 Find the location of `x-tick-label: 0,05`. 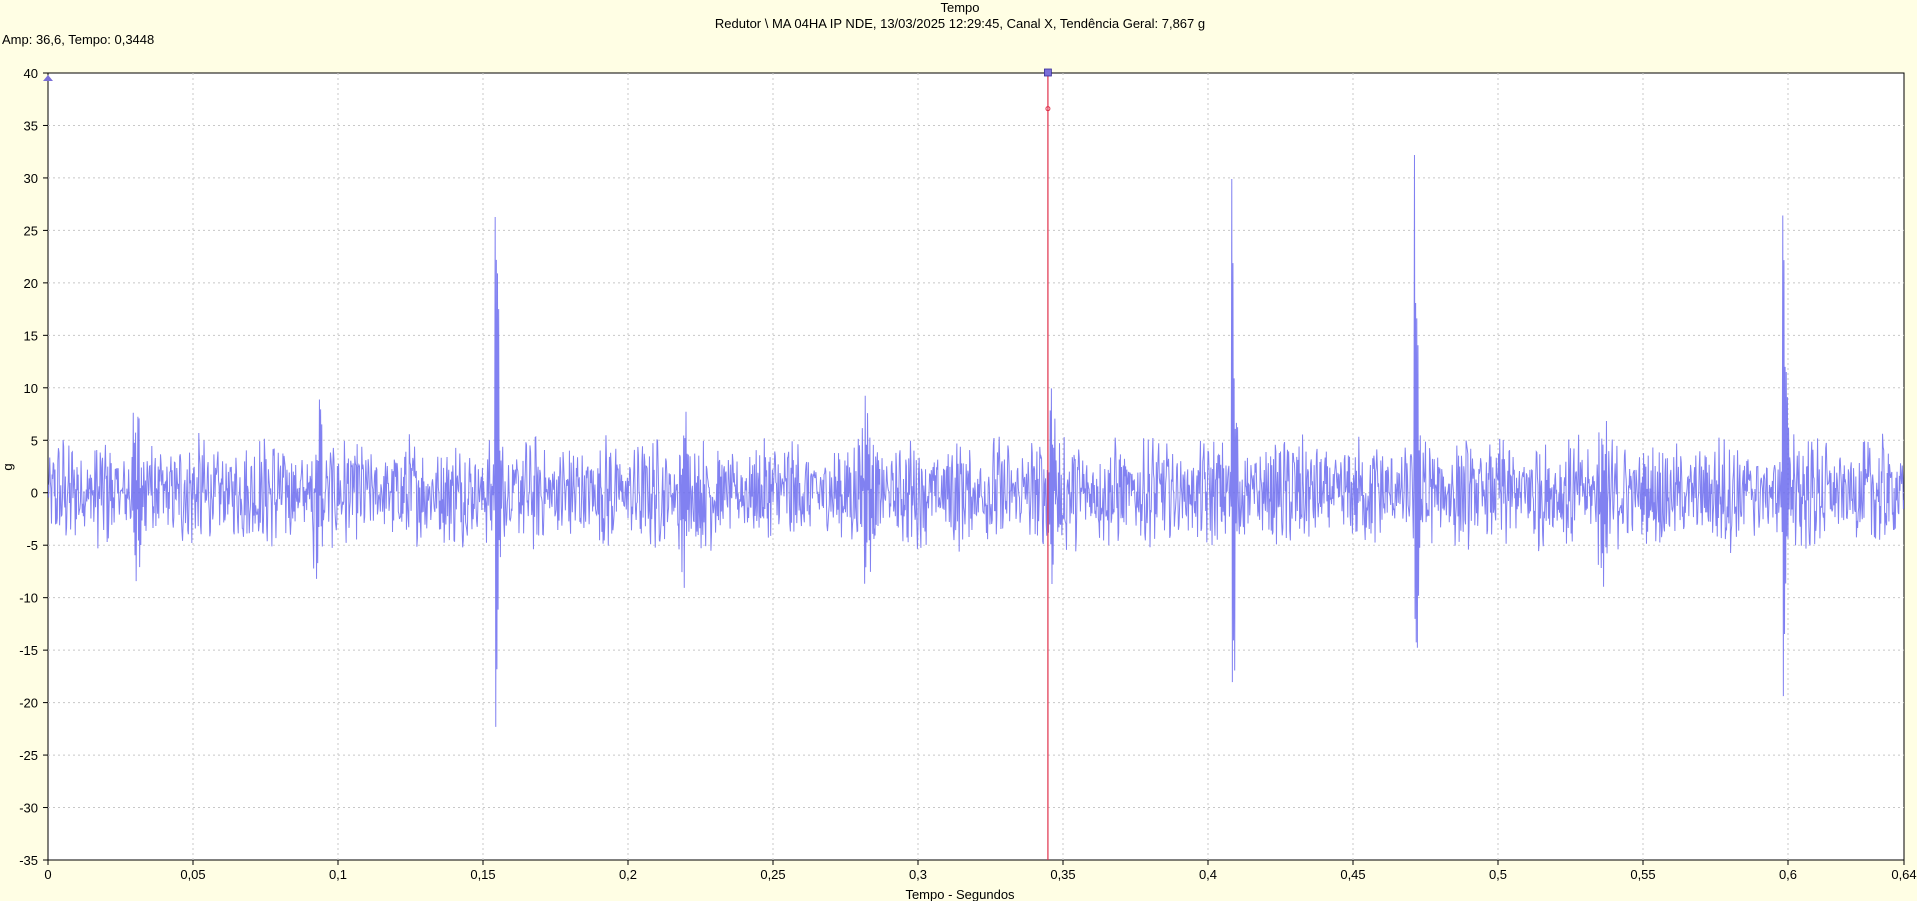

x-tick-label: 0,05 is located at coordinates (192, 874).